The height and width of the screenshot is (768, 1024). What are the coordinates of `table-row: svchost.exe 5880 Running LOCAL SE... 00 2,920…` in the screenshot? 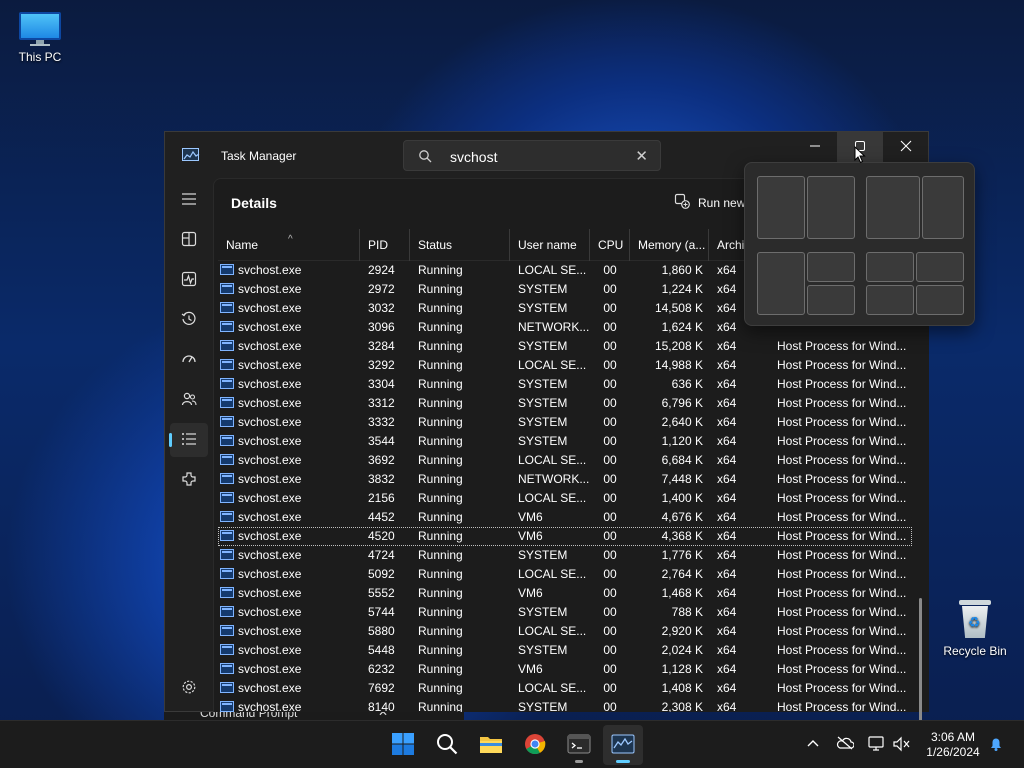 It's located at (565, 631).